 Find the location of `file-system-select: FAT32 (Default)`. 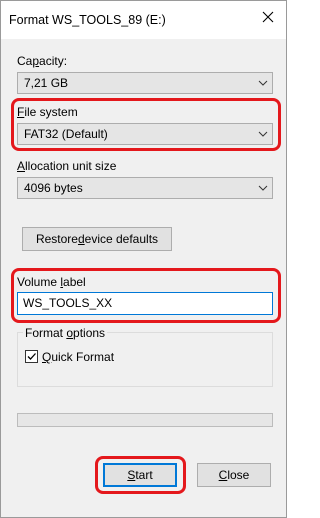

file-system-select: FAT32 (Default) is located at coordinates (145, 134).